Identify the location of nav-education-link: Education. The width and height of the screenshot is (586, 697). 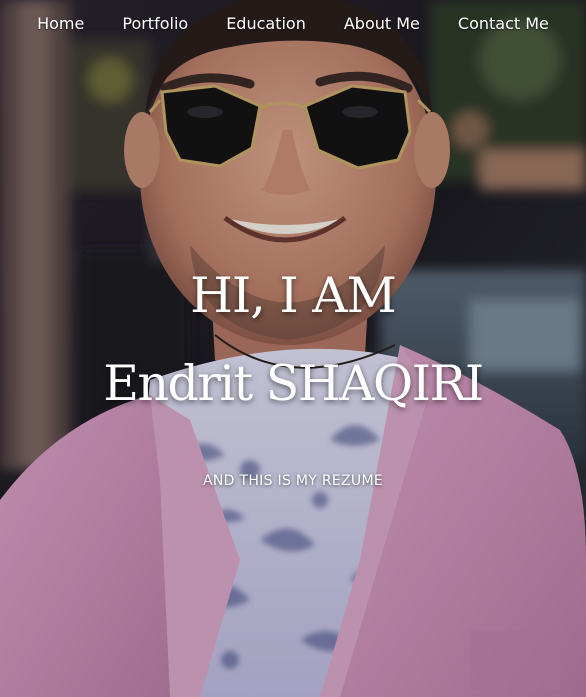
(266, 24).